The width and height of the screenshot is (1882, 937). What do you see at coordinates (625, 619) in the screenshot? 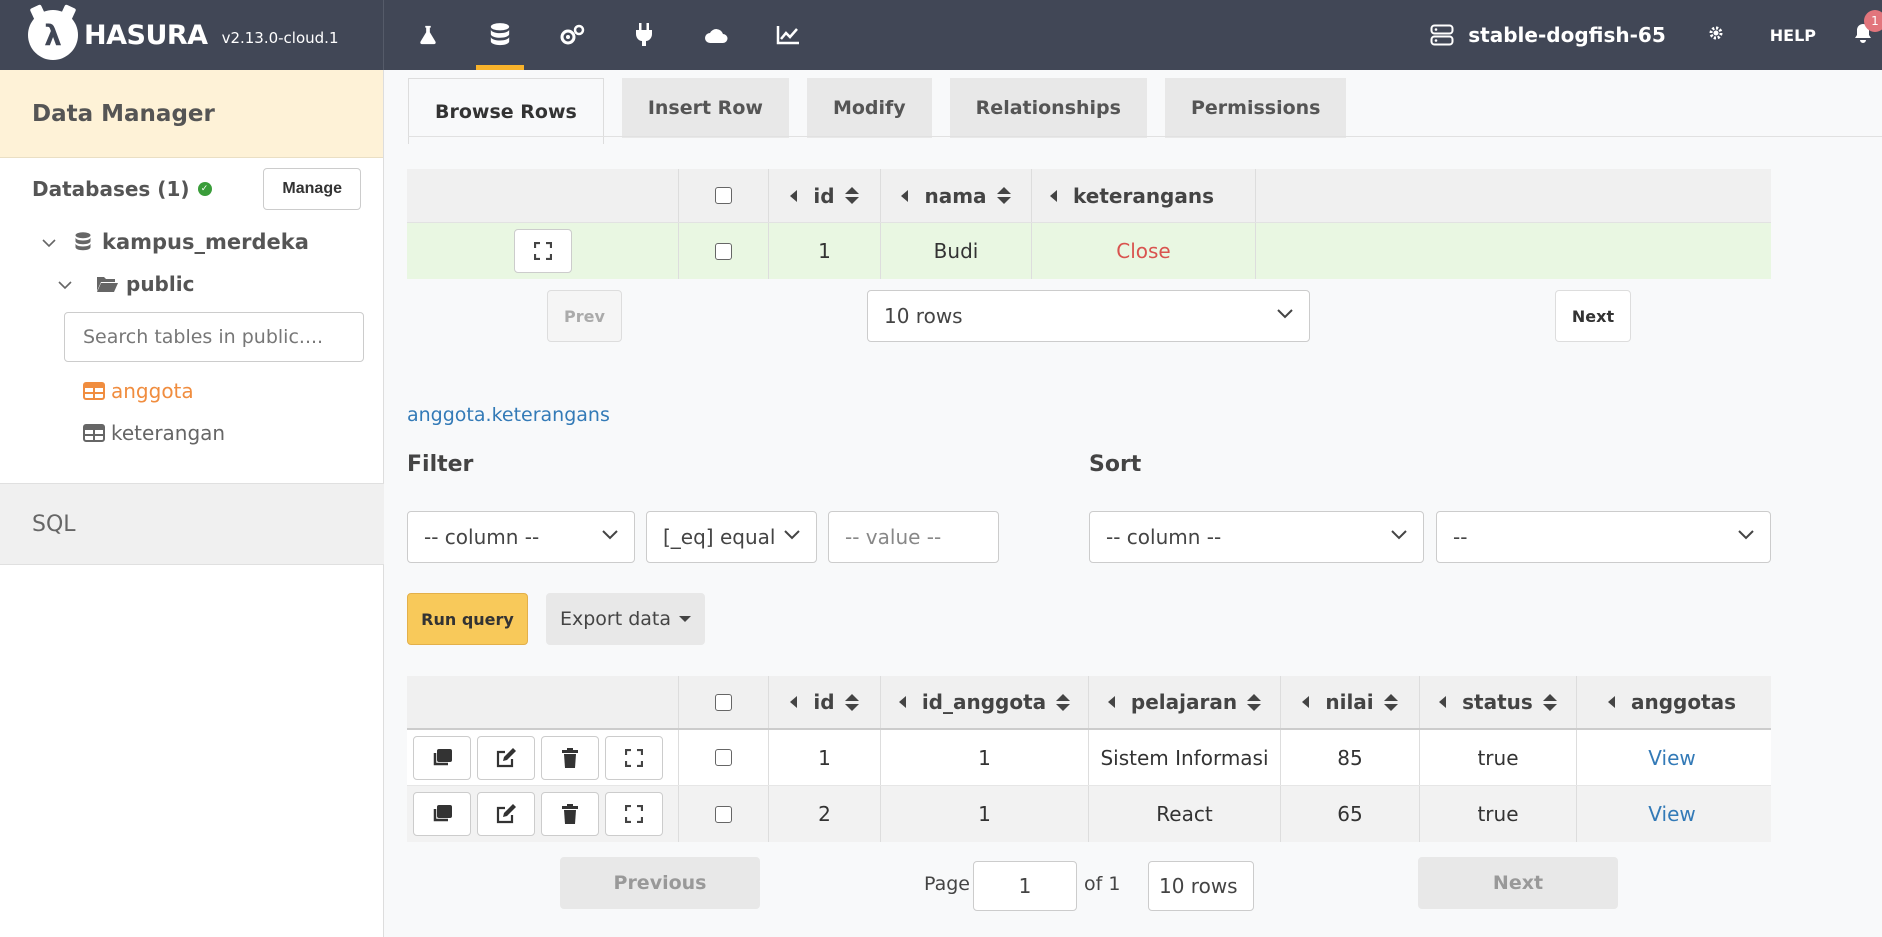
I see `export-data-button: Export data` at bounding box center [625, 619].